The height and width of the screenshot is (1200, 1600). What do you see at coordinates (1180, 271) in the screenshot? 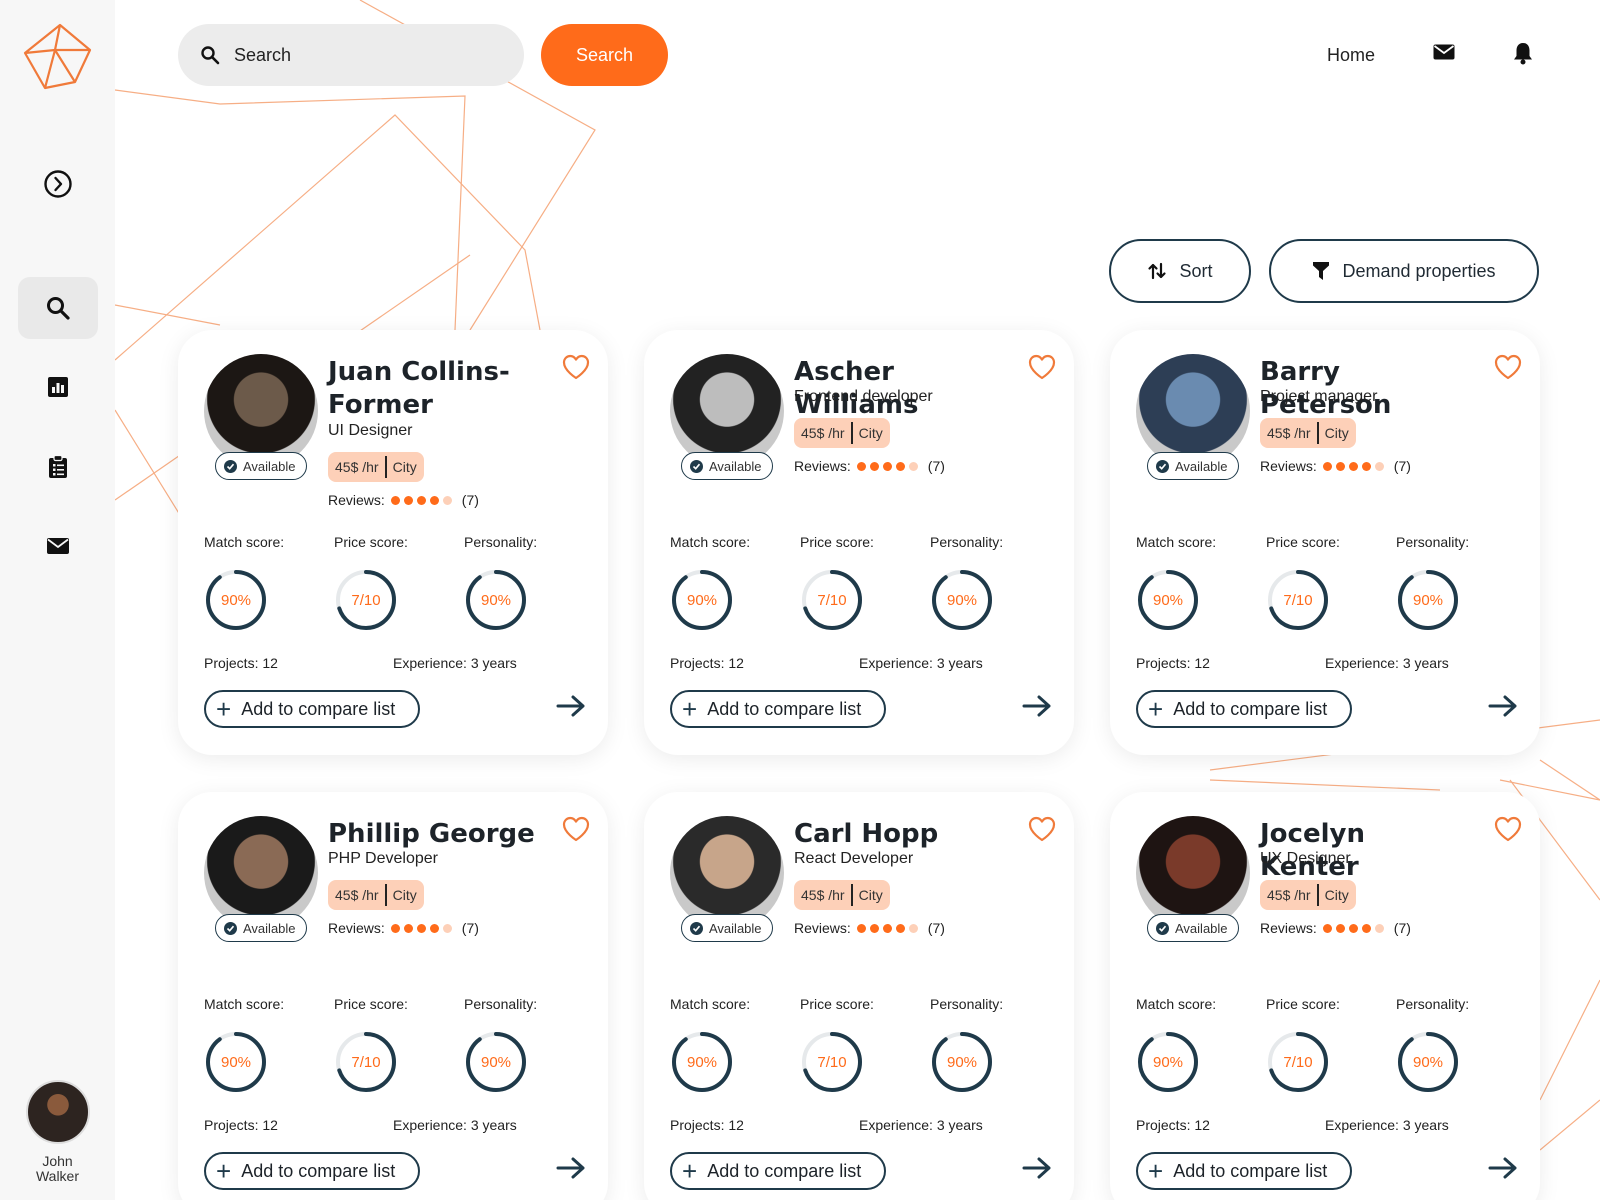
I see `sort-button: Sort` at bounding box center [1180, 271].